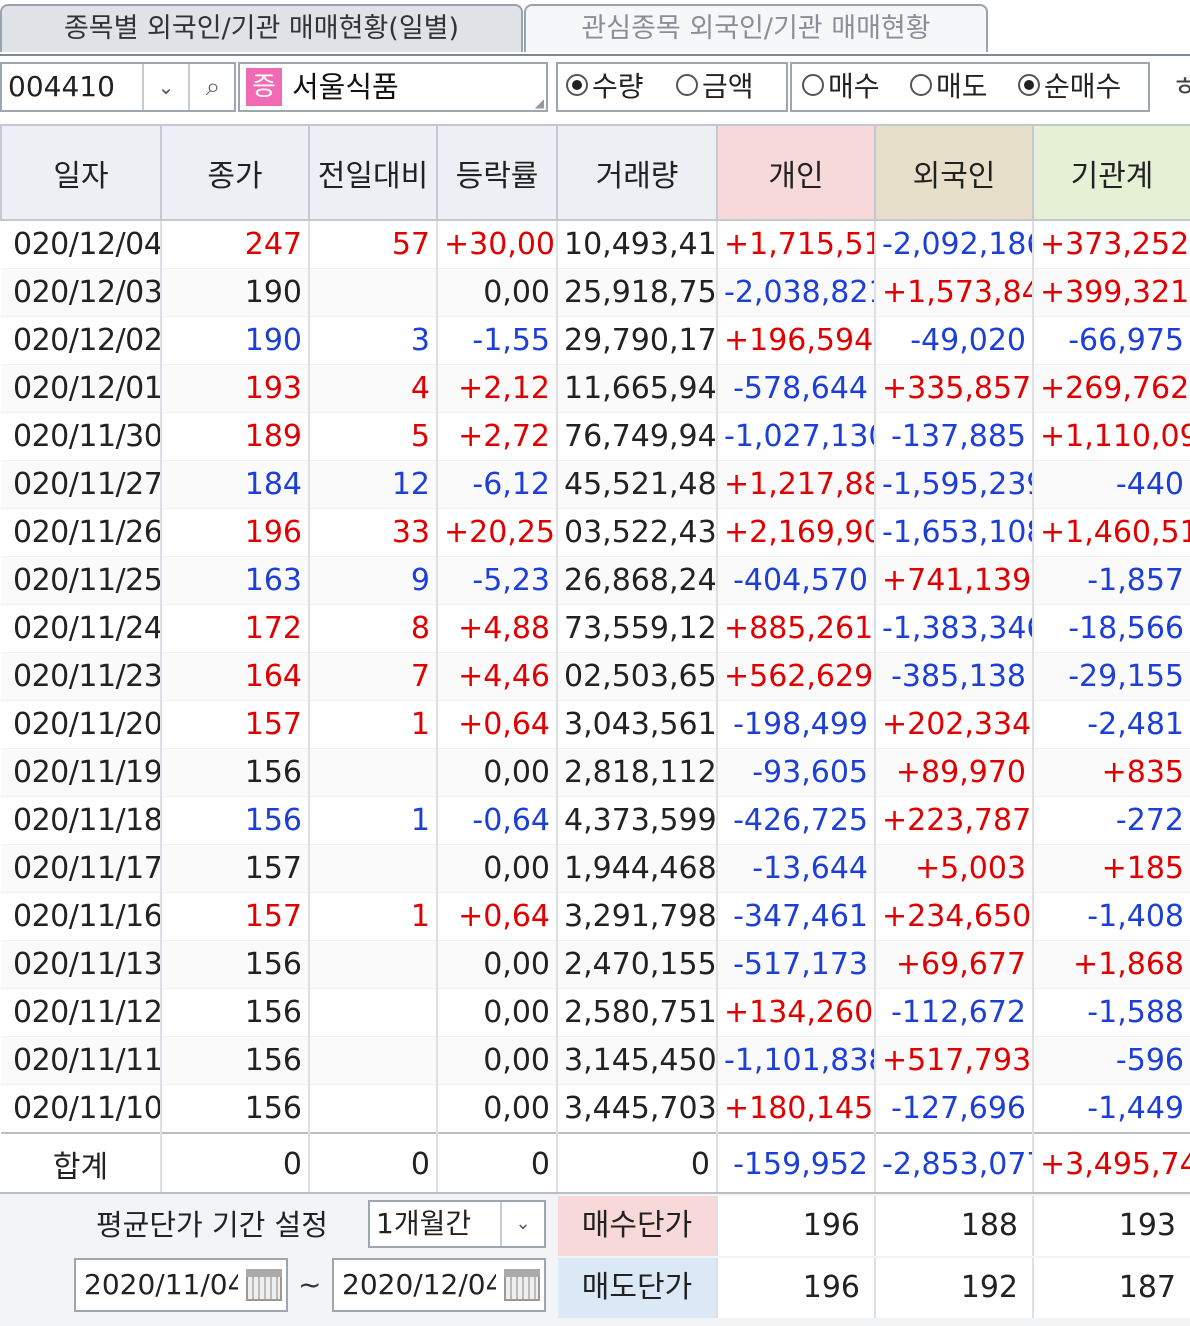 This screenshot has height=1326, width=1190. What do you see at coordinates (235, 484) in the screenshot?
I see `cell-close: 184` at bounding box center [235, 484].